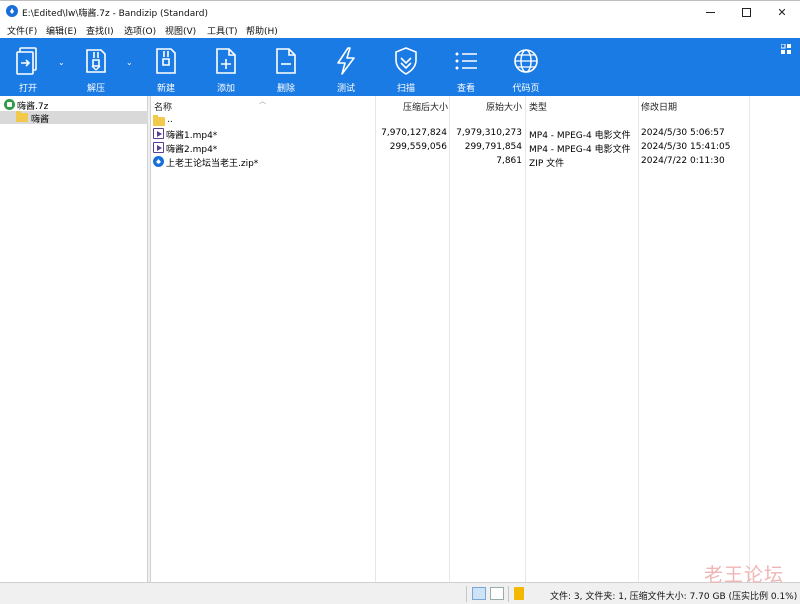  Describe the element at coordinates (192, 150) in the screenshot. I see `file-name: 嗨酱2.mp4*` at that location.